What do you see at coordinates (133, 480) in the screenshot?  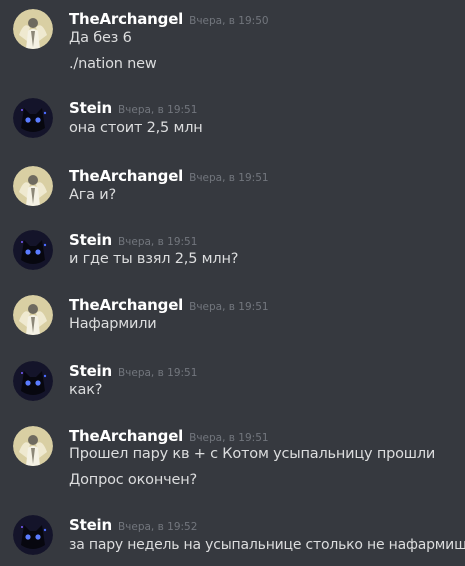 I see `message-text: Допрос окончен?` at bounding box center [133, 480].